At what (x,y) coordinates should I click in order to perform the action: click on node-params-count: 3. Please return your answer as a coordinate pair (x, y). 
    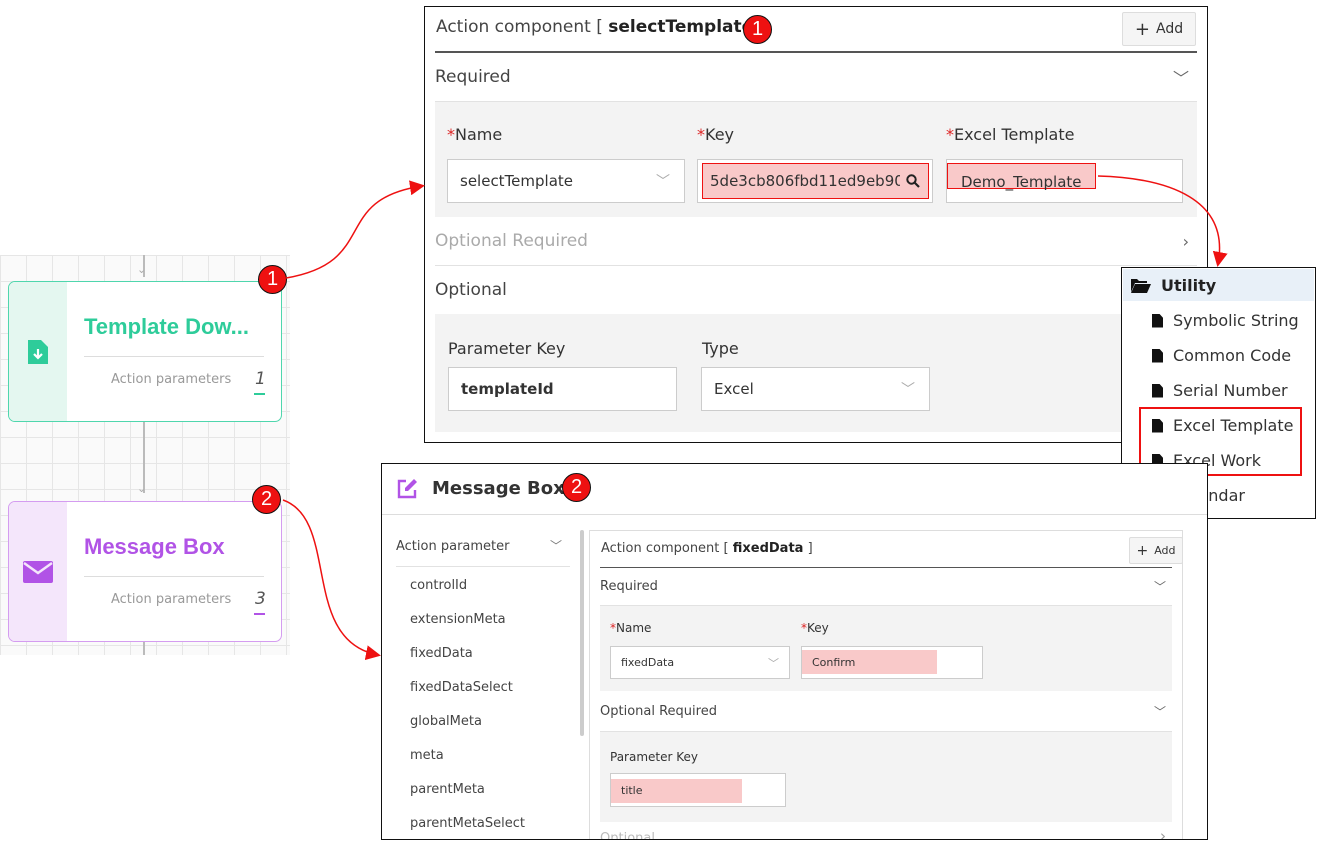
    Looking at the image, I should click on (260, 599).